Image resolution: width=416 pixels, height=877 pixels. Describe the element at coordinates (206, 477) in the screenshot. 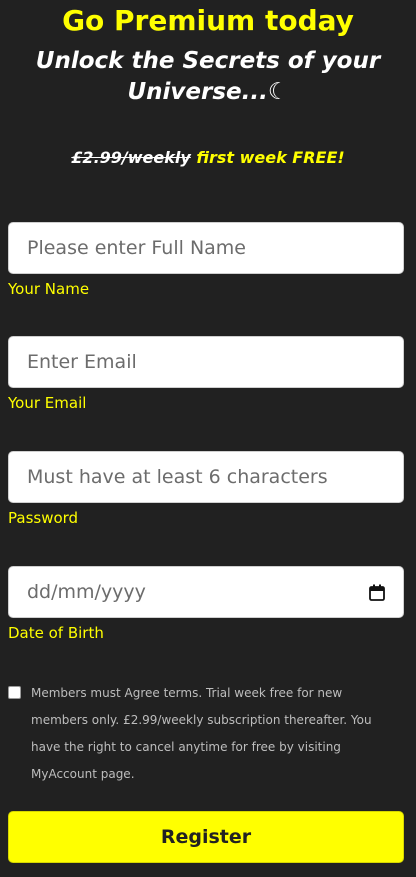

I see `password-input` at that location.